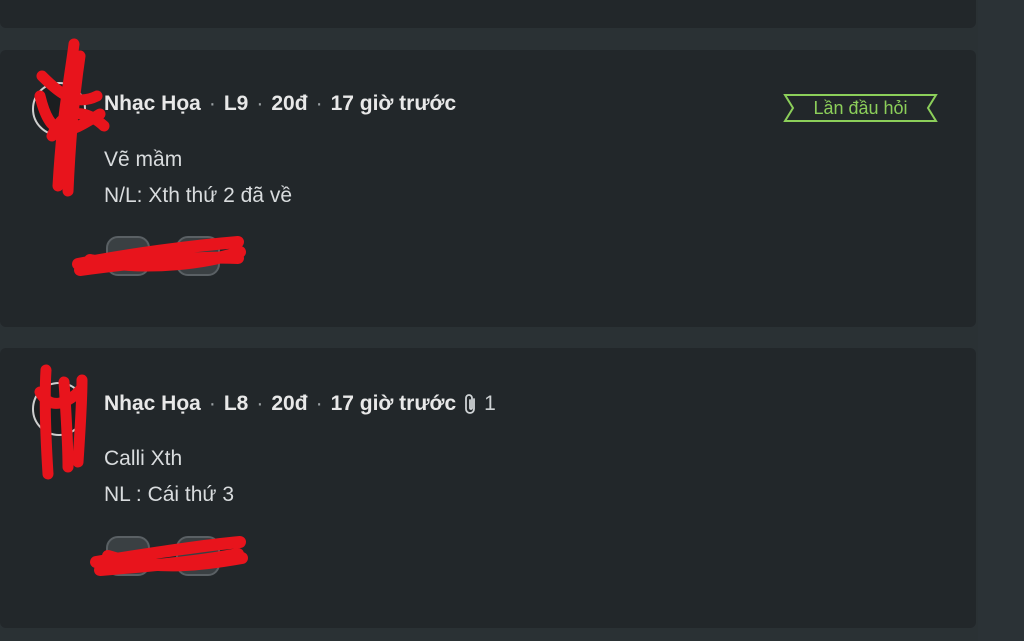 This screenshot has width=1024, height=641. Describe the element at coordinates (236, 403) in the screenshot. I see `user-level: L8` at that location.